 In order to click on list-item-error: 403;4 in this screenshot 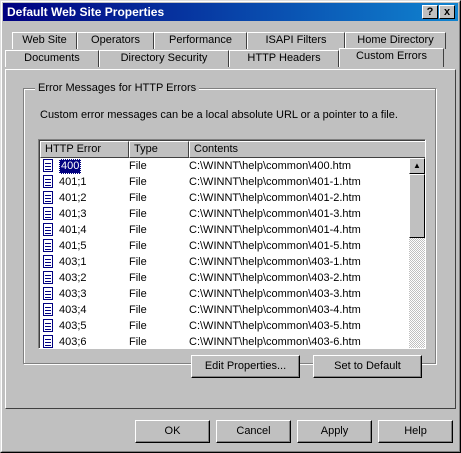, I will do `click(73, 310)`.